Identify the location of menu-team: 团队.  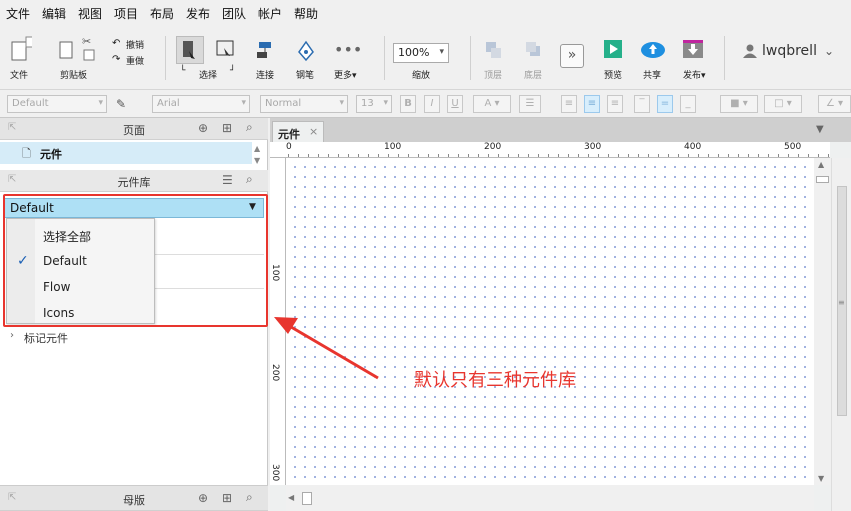
(234, 13).